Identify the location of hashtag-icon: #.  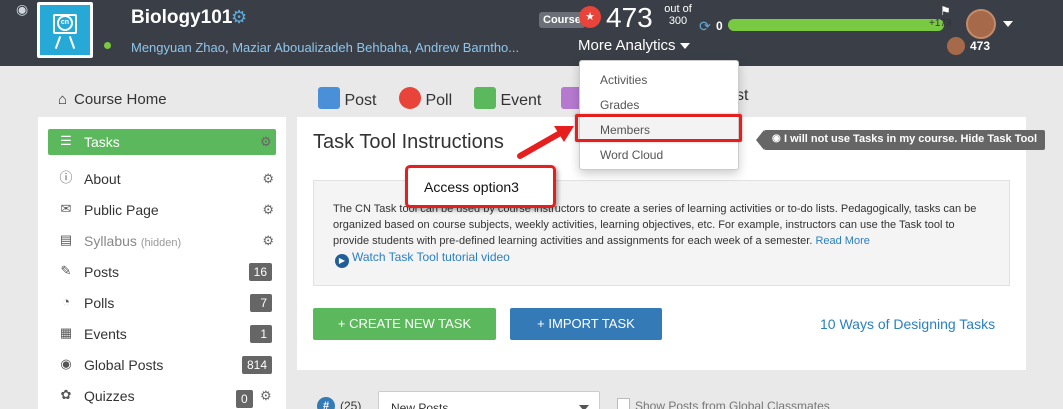
(326, 403).